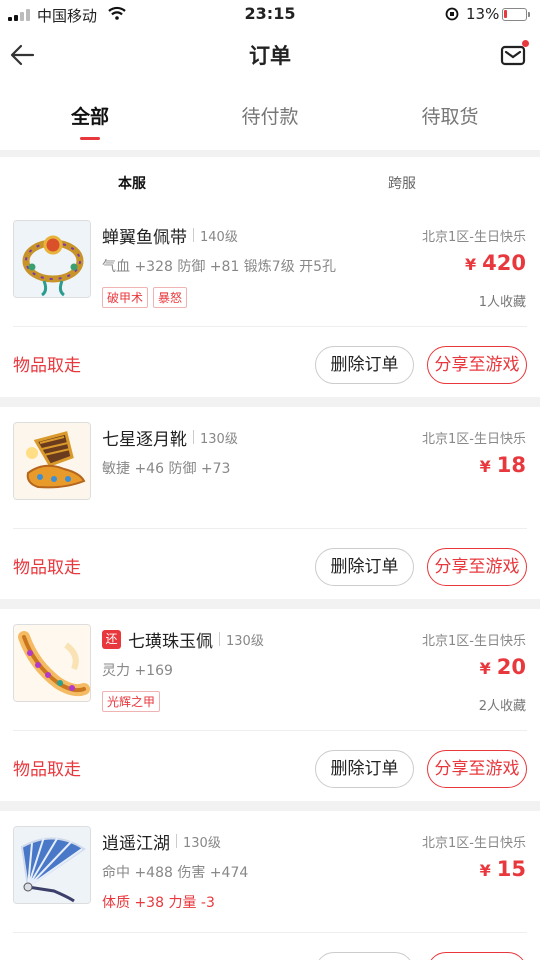  Describe the element at coordinates (504, 263) in the screenshot. I see `price-value: 420` at that location.